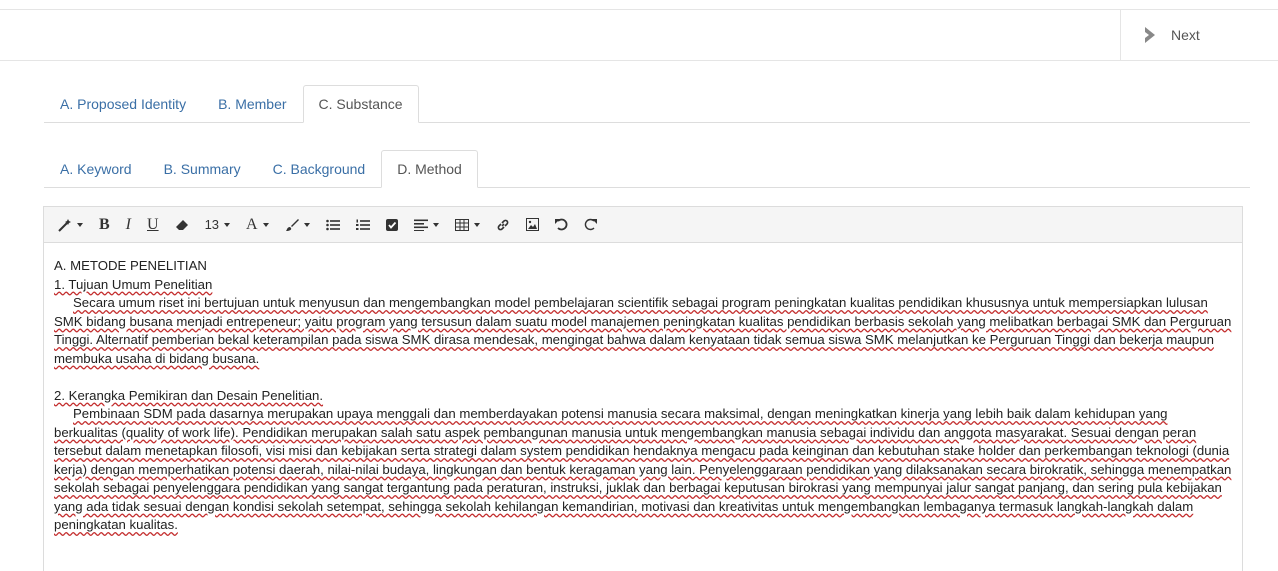  What do you see at coordinates (561, 225) in the screenshot?
I see `undo-icon` at bounding box center [561, 225].